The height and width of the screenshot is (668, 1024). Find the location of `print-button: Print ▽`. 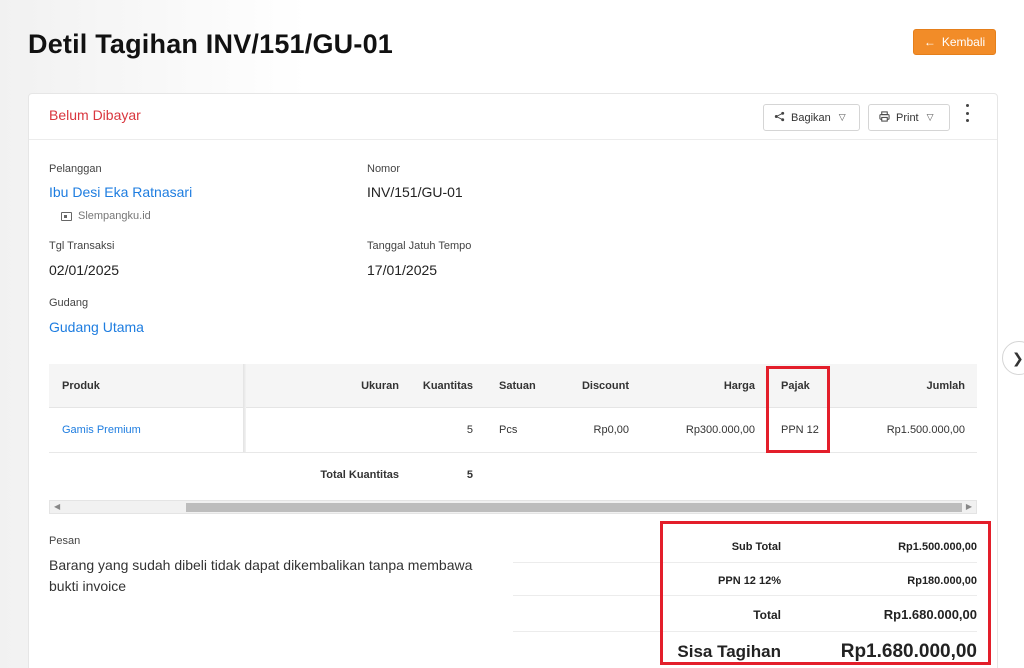

print-button: Print ▽ is located at coordinates (909, 117).